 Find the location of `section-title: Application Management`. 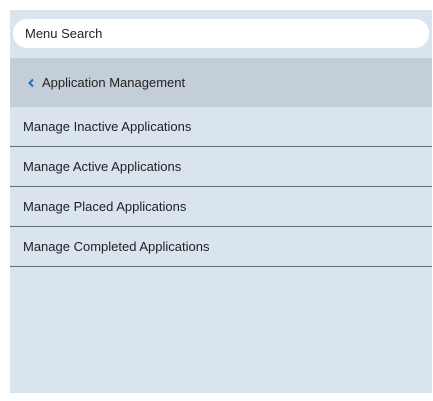

section-title: Application Management is located at coordinates (114, 82).